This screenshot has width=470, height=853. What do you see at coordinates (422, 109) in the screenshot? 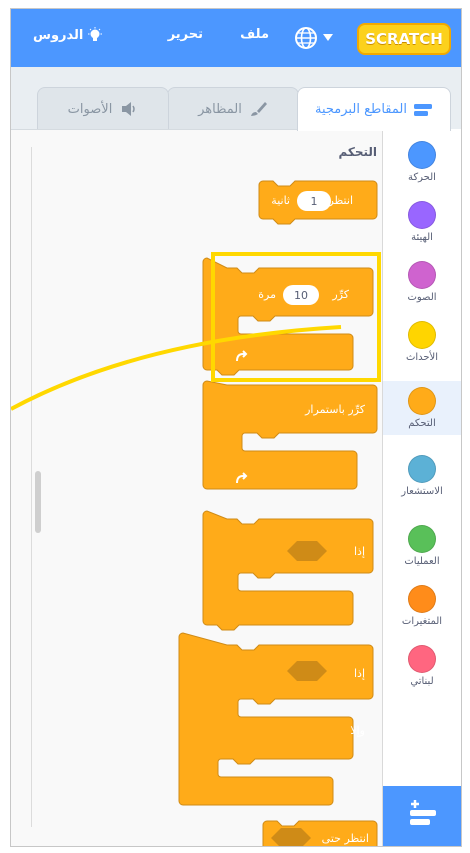
I see `code-blocks-icon` at bounding box center [422, 109].